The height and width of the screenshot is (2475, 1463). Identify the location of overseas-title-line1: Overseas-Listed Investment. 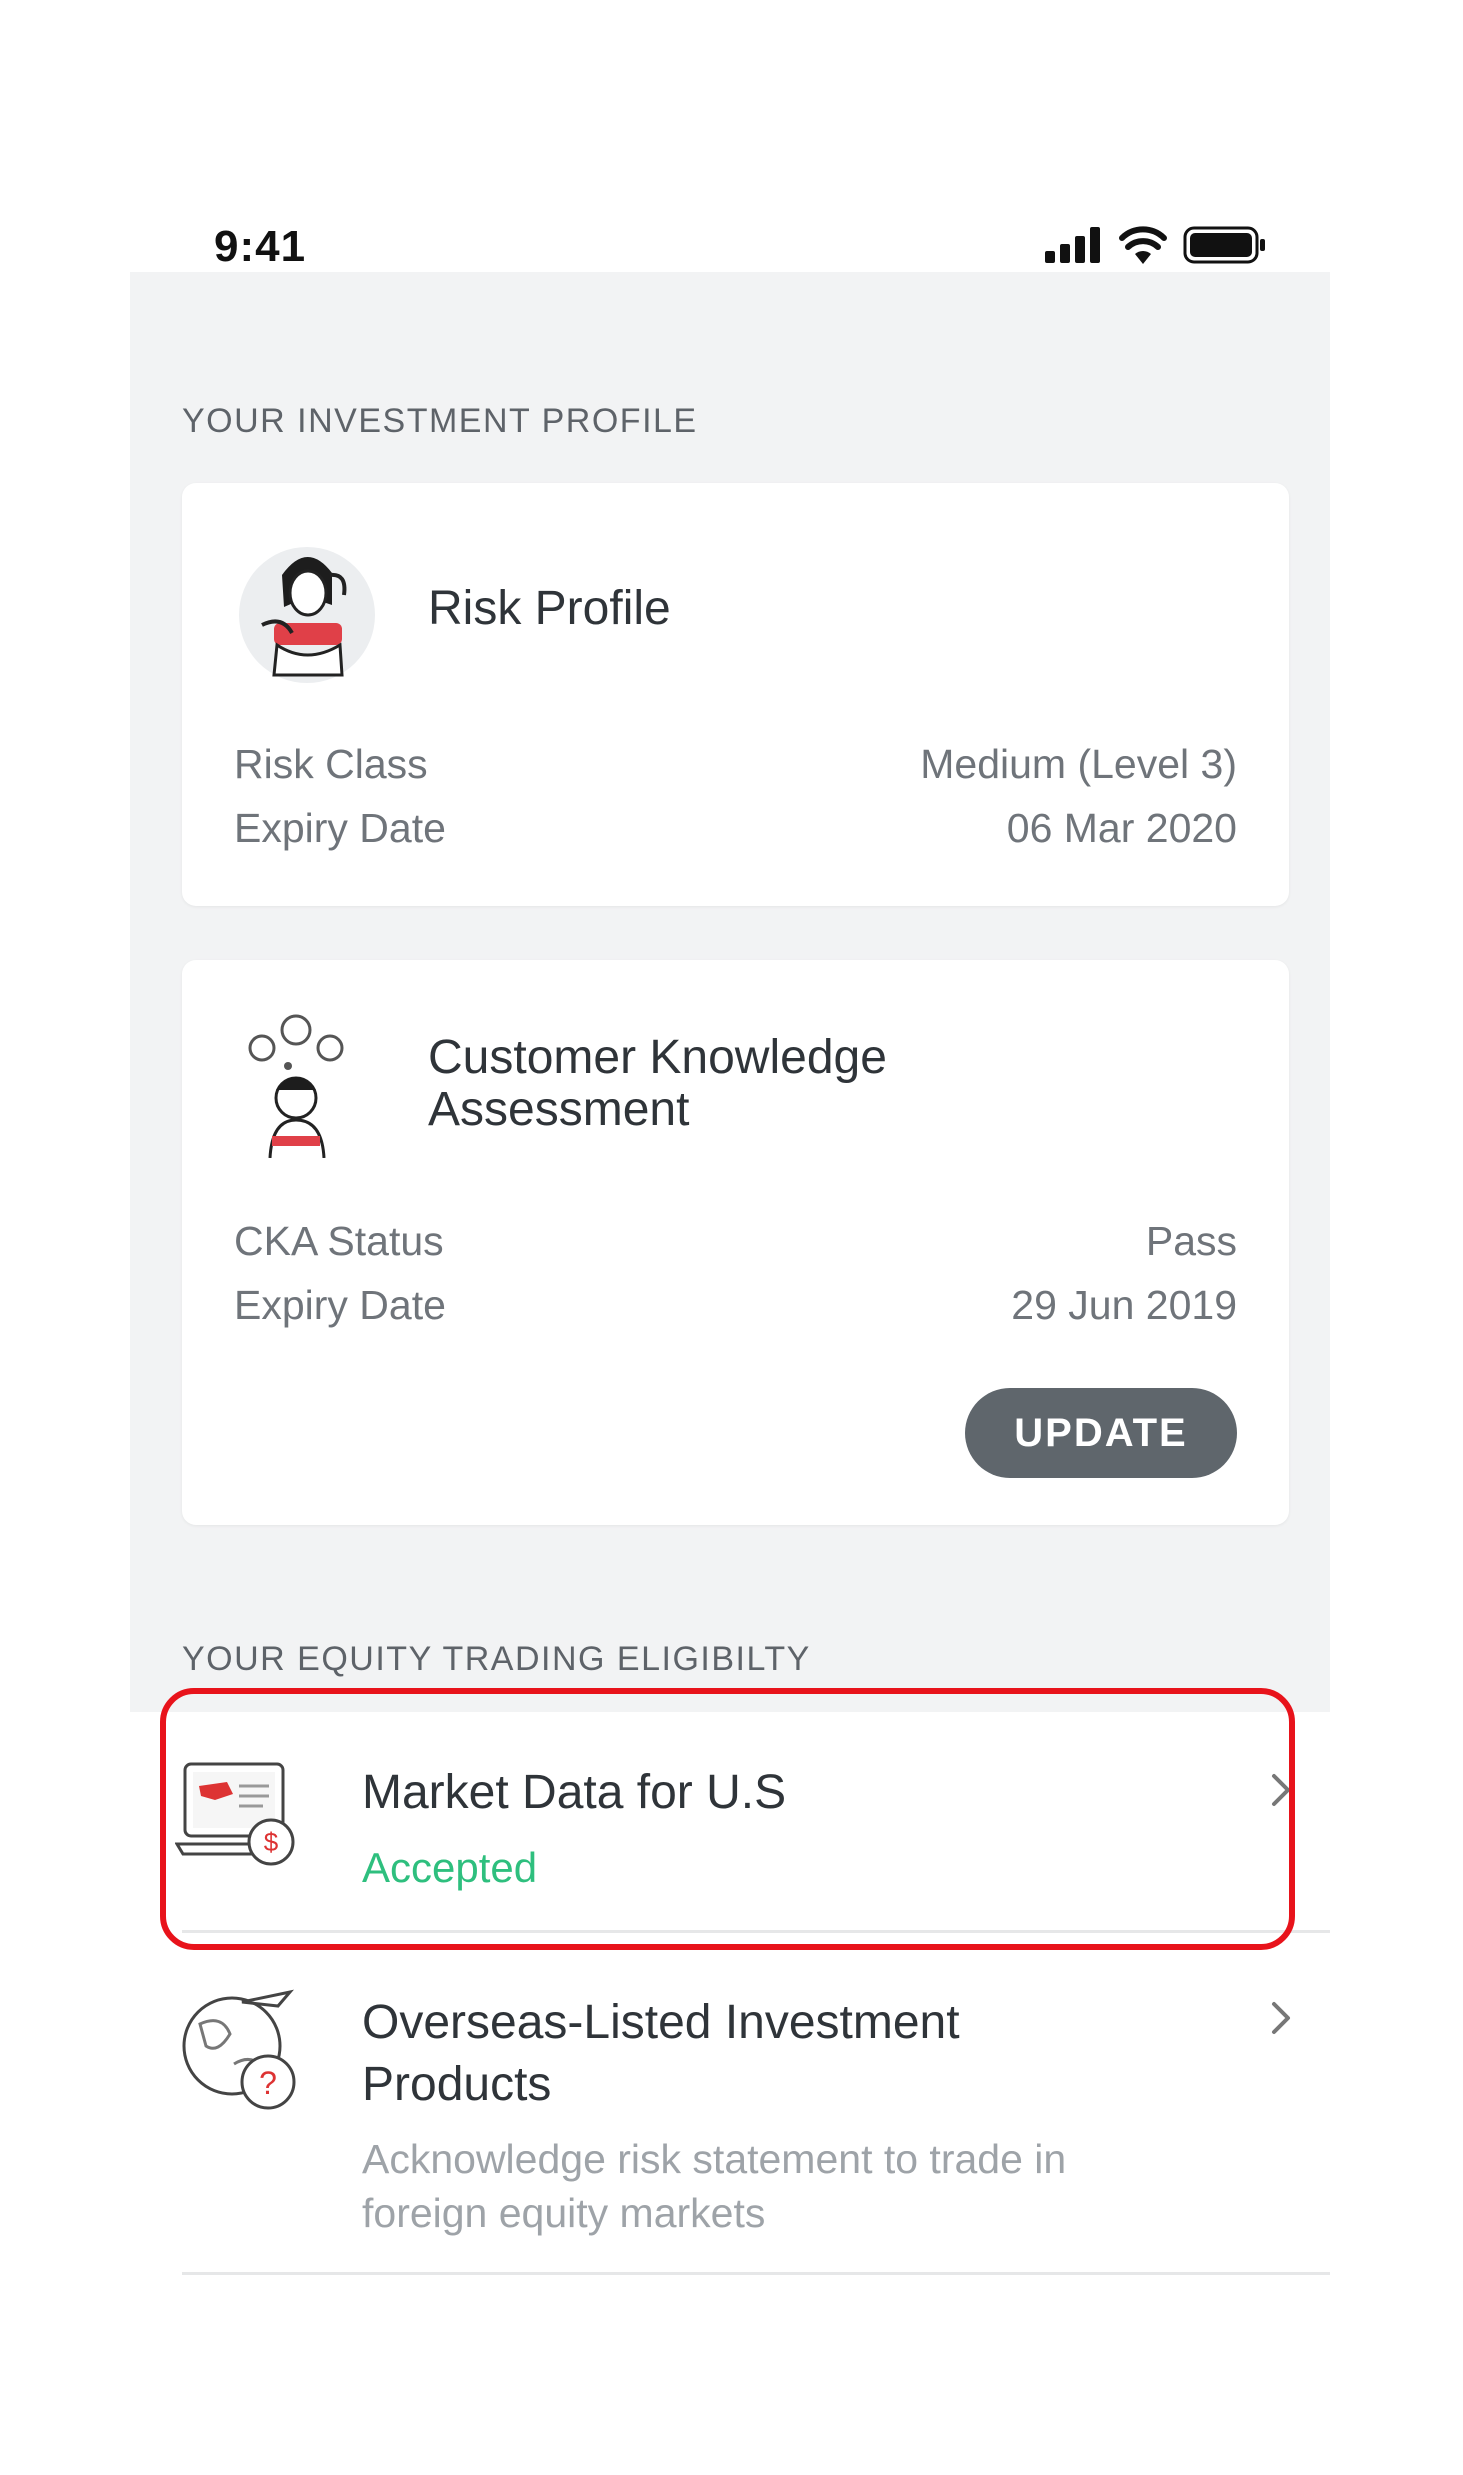
(661, 2022).